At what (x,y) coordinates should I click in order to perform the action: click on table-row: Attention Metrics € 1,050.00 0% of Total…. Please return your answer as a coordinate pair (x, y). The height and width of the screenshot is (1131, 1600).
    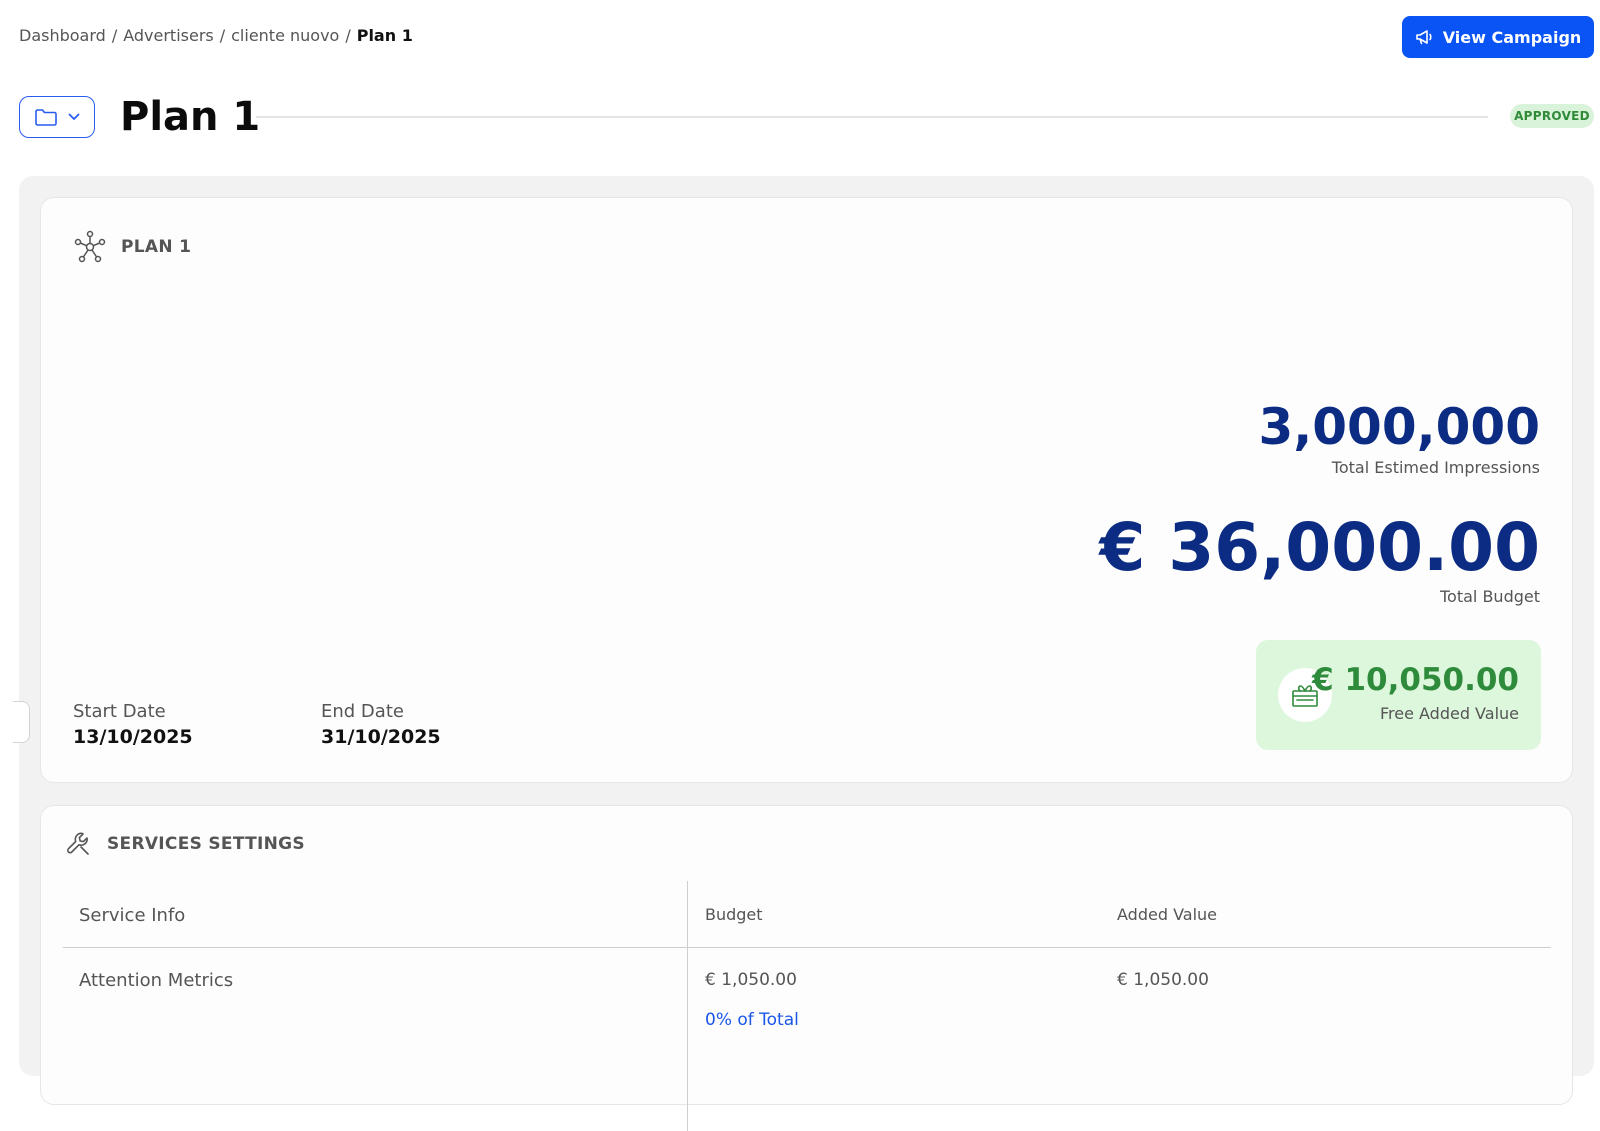
    Looking at the image, I should click on (807, 1008).